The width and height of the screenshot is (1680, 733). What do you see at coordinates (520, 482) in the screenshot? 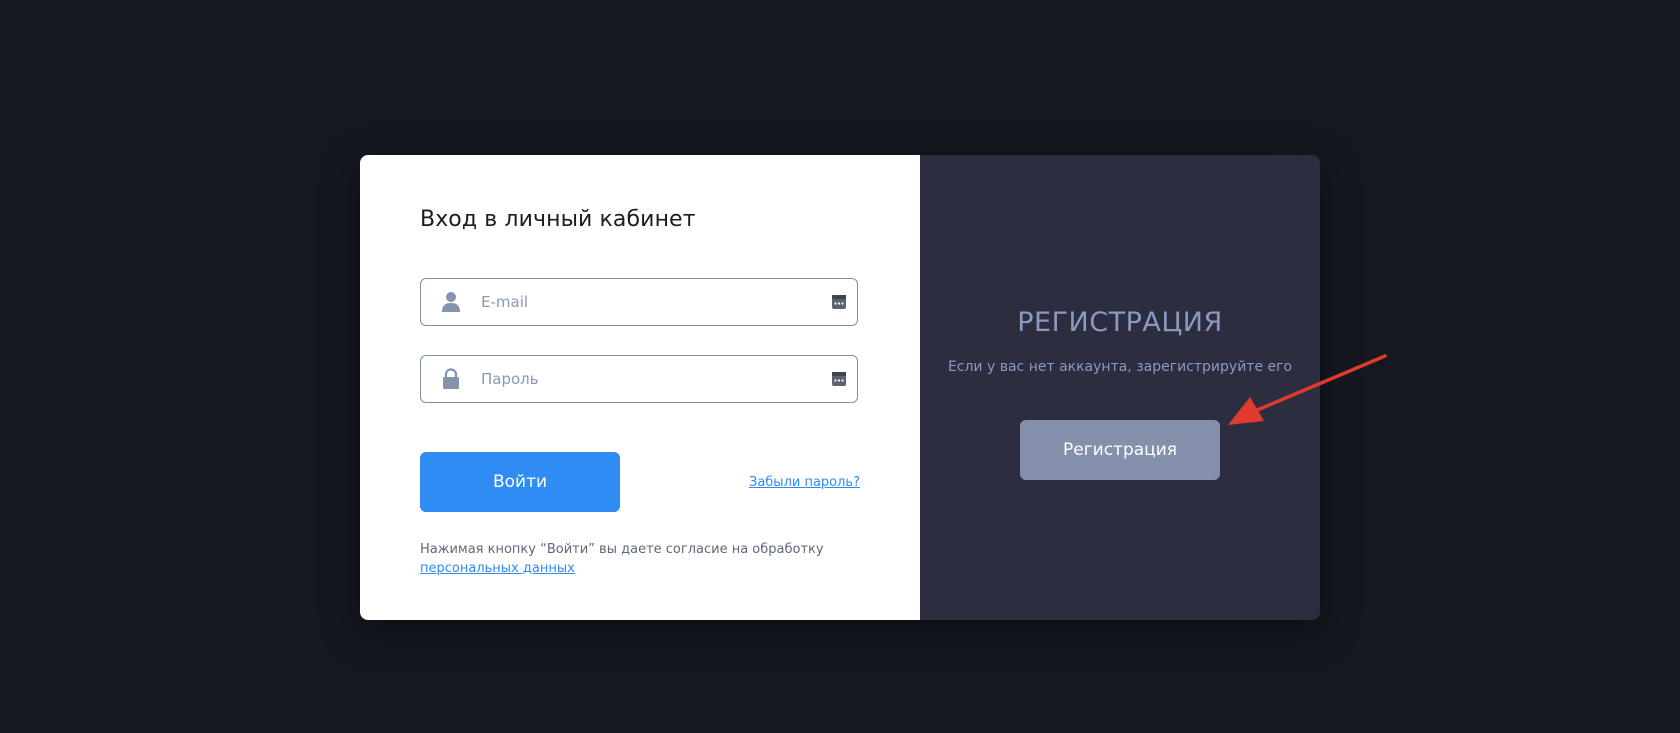
I see `login-button: Войти` at bounding box center [520, 482].